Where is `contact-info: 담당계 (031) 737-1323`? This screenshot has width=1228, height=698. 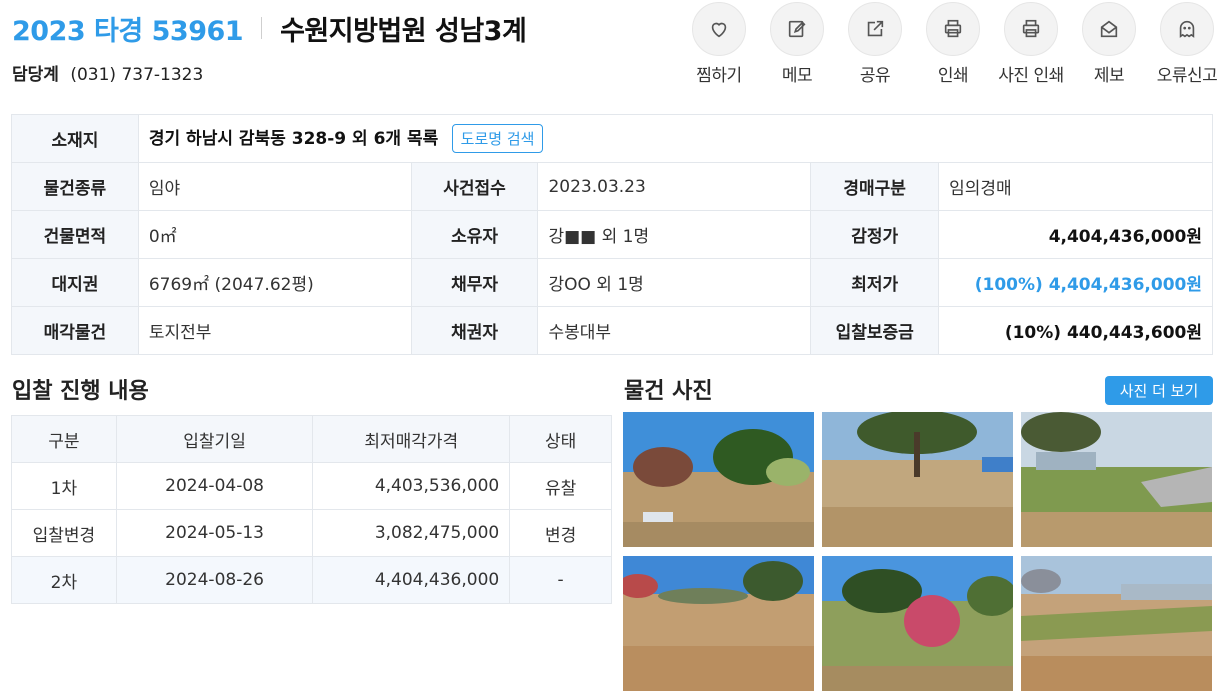 contact-info: 담당계 (031) 737-1323 is located at coordinates (269, 72).